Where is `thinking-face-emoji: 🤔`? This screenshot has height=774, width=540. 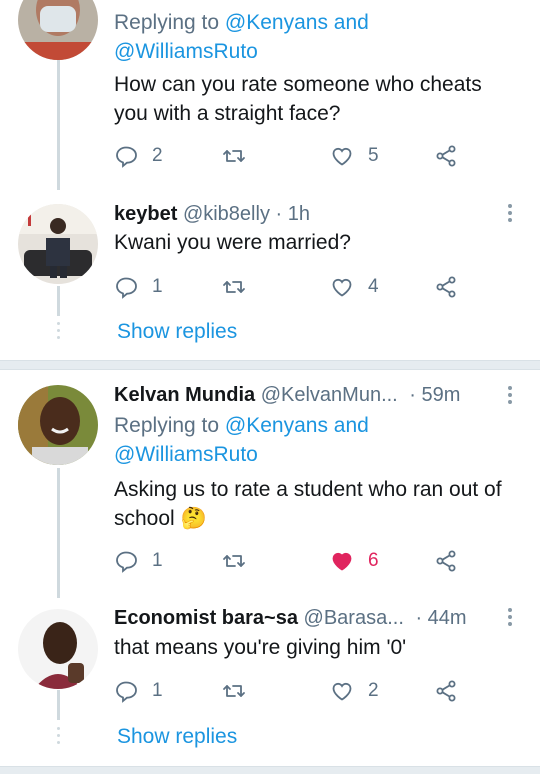
thinking-face-emoji: 🤔 is located at coordinates (193, 518).